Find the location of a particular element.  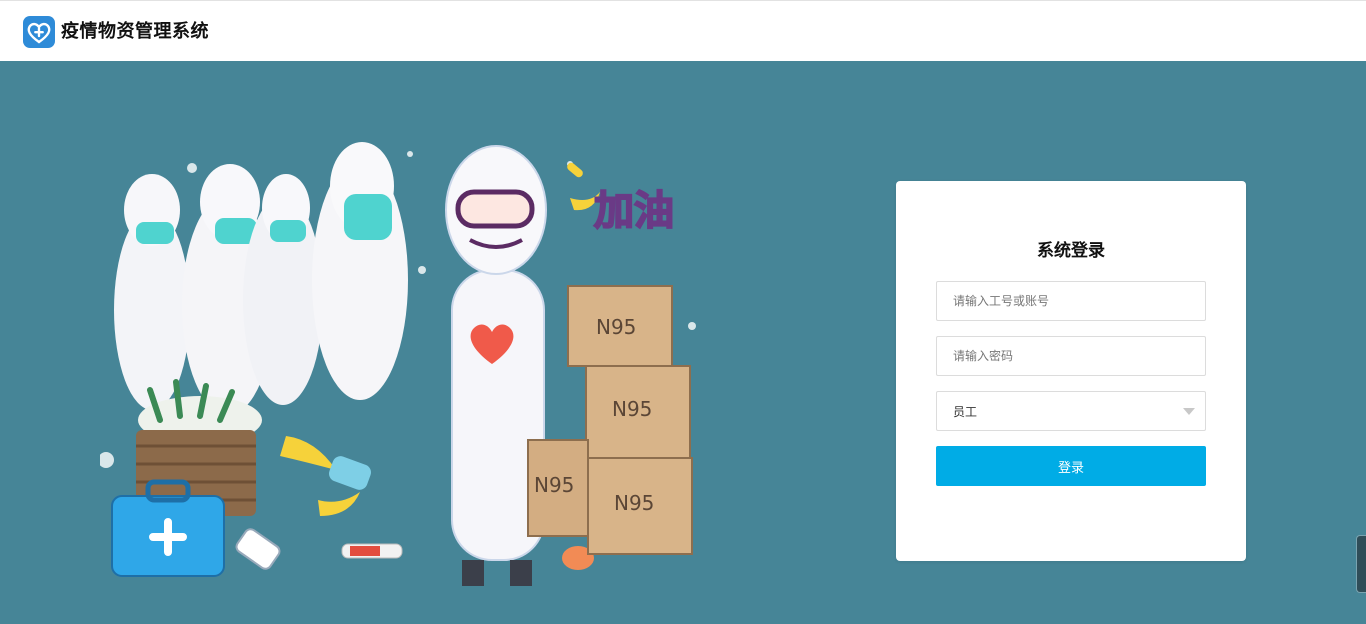

login-title: 系统登录 is located at coordinates (1071, 251).